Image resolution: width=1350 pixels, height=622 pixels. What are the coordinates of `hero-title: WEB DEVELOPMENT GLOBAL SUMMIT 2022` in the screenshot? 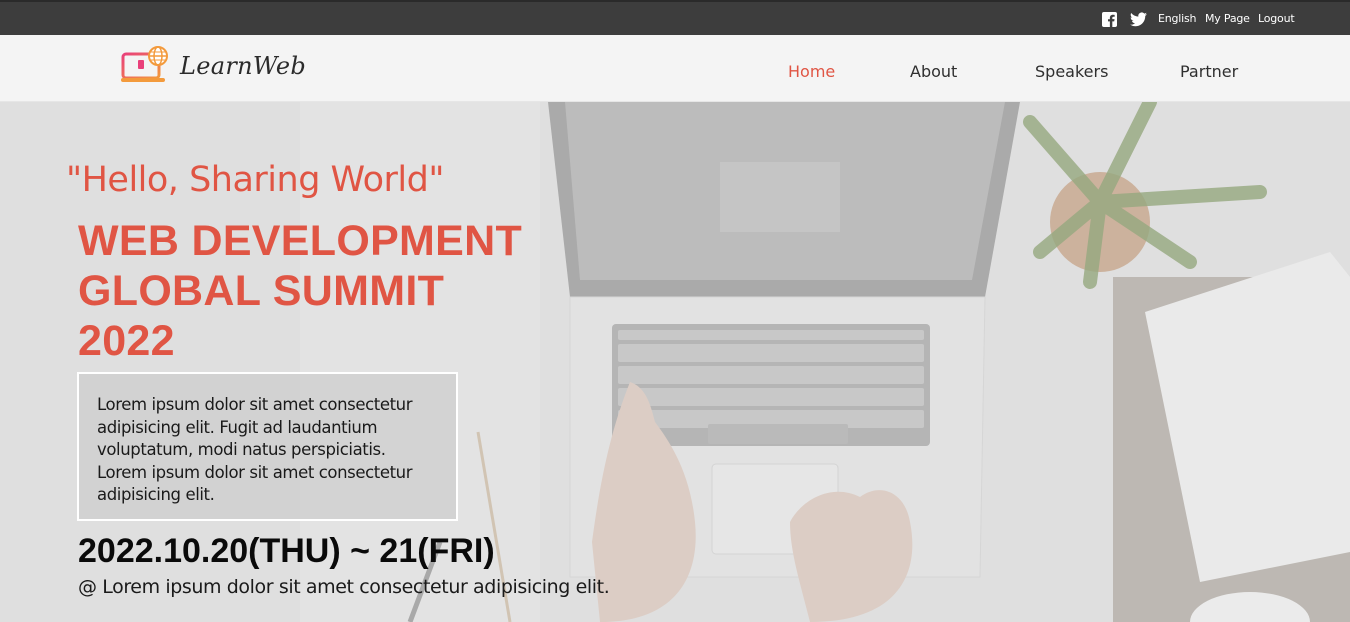 It's located at (338, 291).